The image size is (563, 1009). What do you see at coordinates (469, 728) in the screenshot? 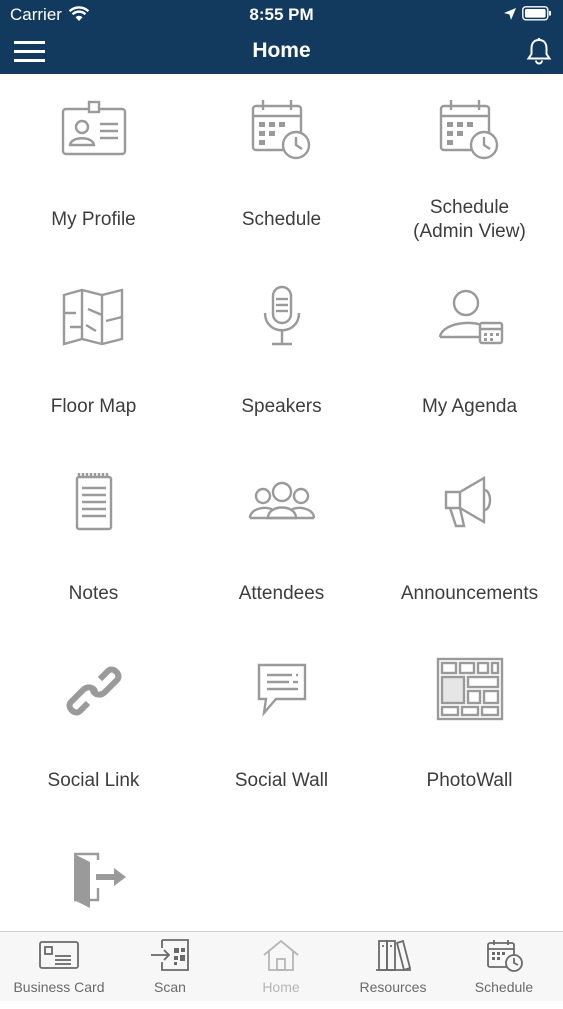
I see `tile-photowall: PhotoWall` at bounding box center [469, 728].